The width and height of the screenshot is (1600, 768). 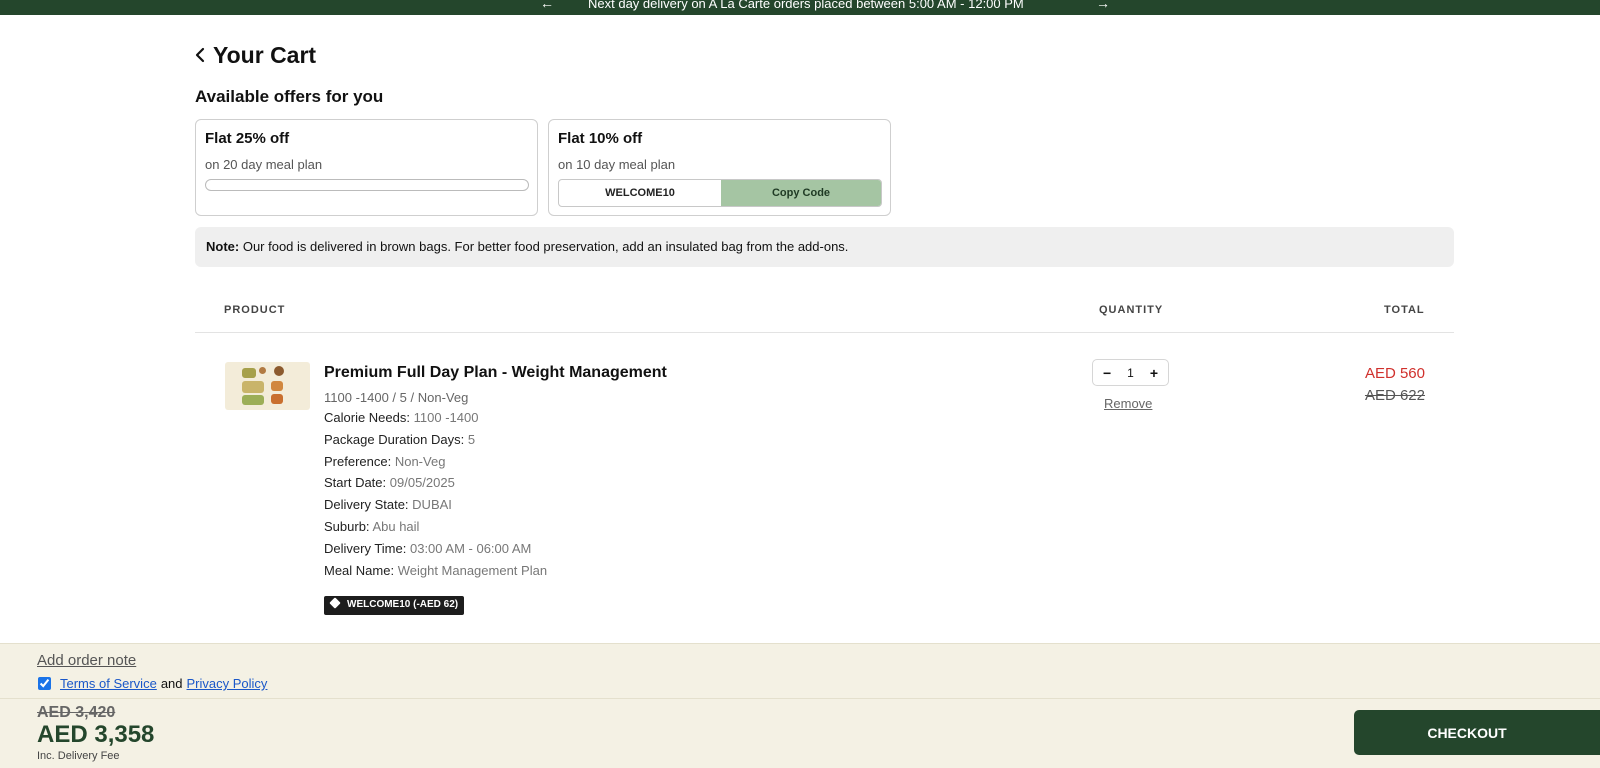 What do you see at coordinates (824, 332) in the screenshot?
I see `table-divider` at bounding box center [824, 332].